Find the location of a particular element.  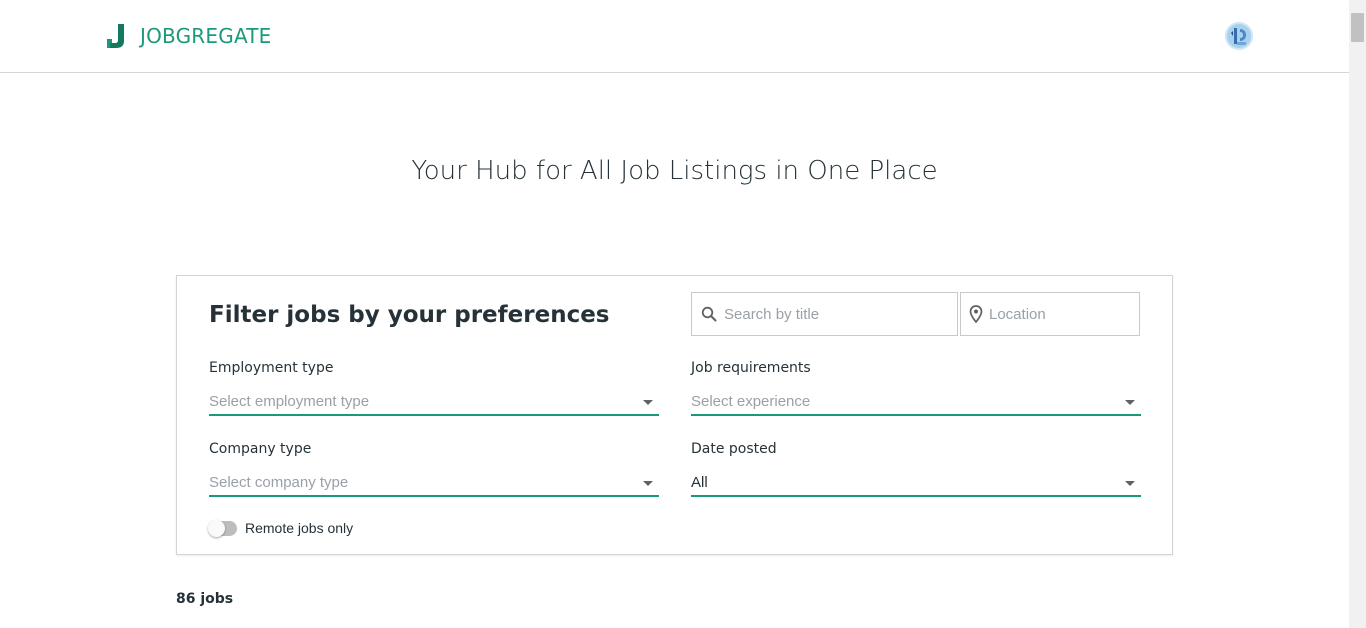

job-requirements-label: Job requirements is located at coordinates (751, 368).